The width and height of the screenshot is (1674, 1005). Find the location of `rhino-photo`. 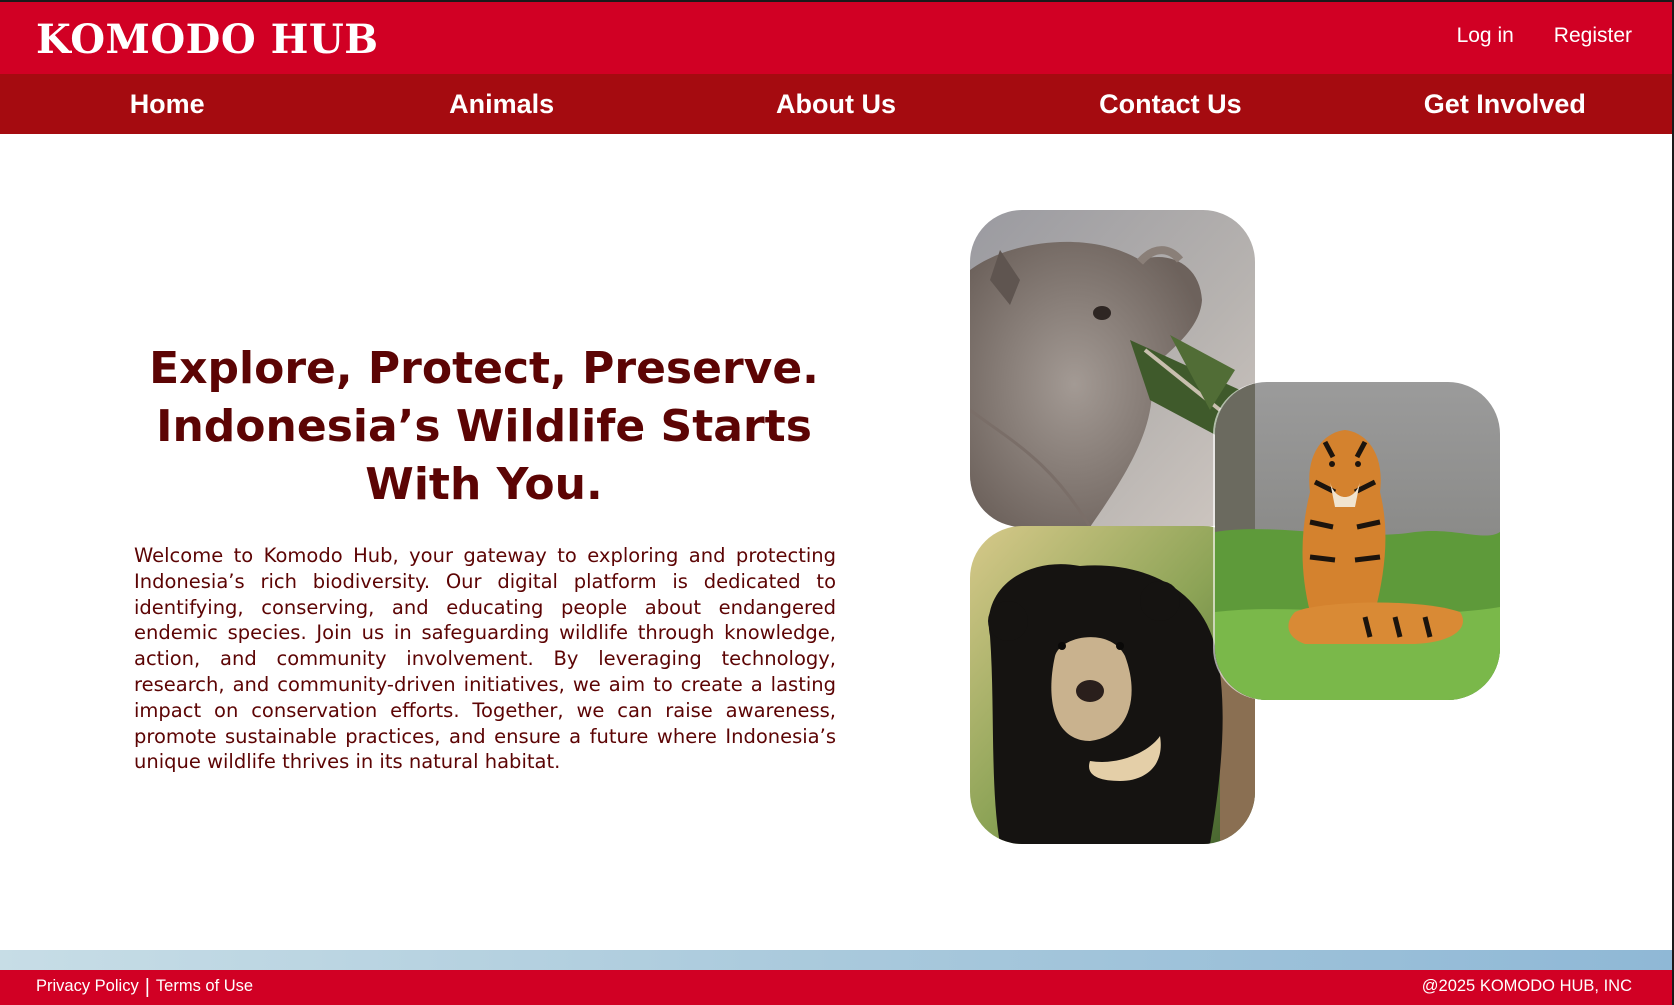

rhino-photo is located at coordinates (1112, 368).